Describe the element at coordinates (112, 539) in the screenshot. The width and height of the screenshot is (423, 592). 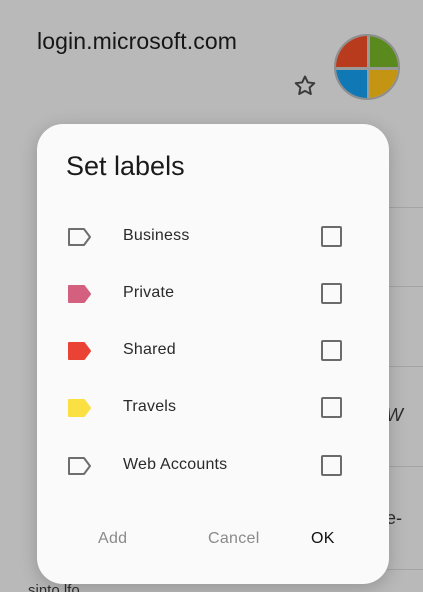
I see `add-button: Add` at that location.